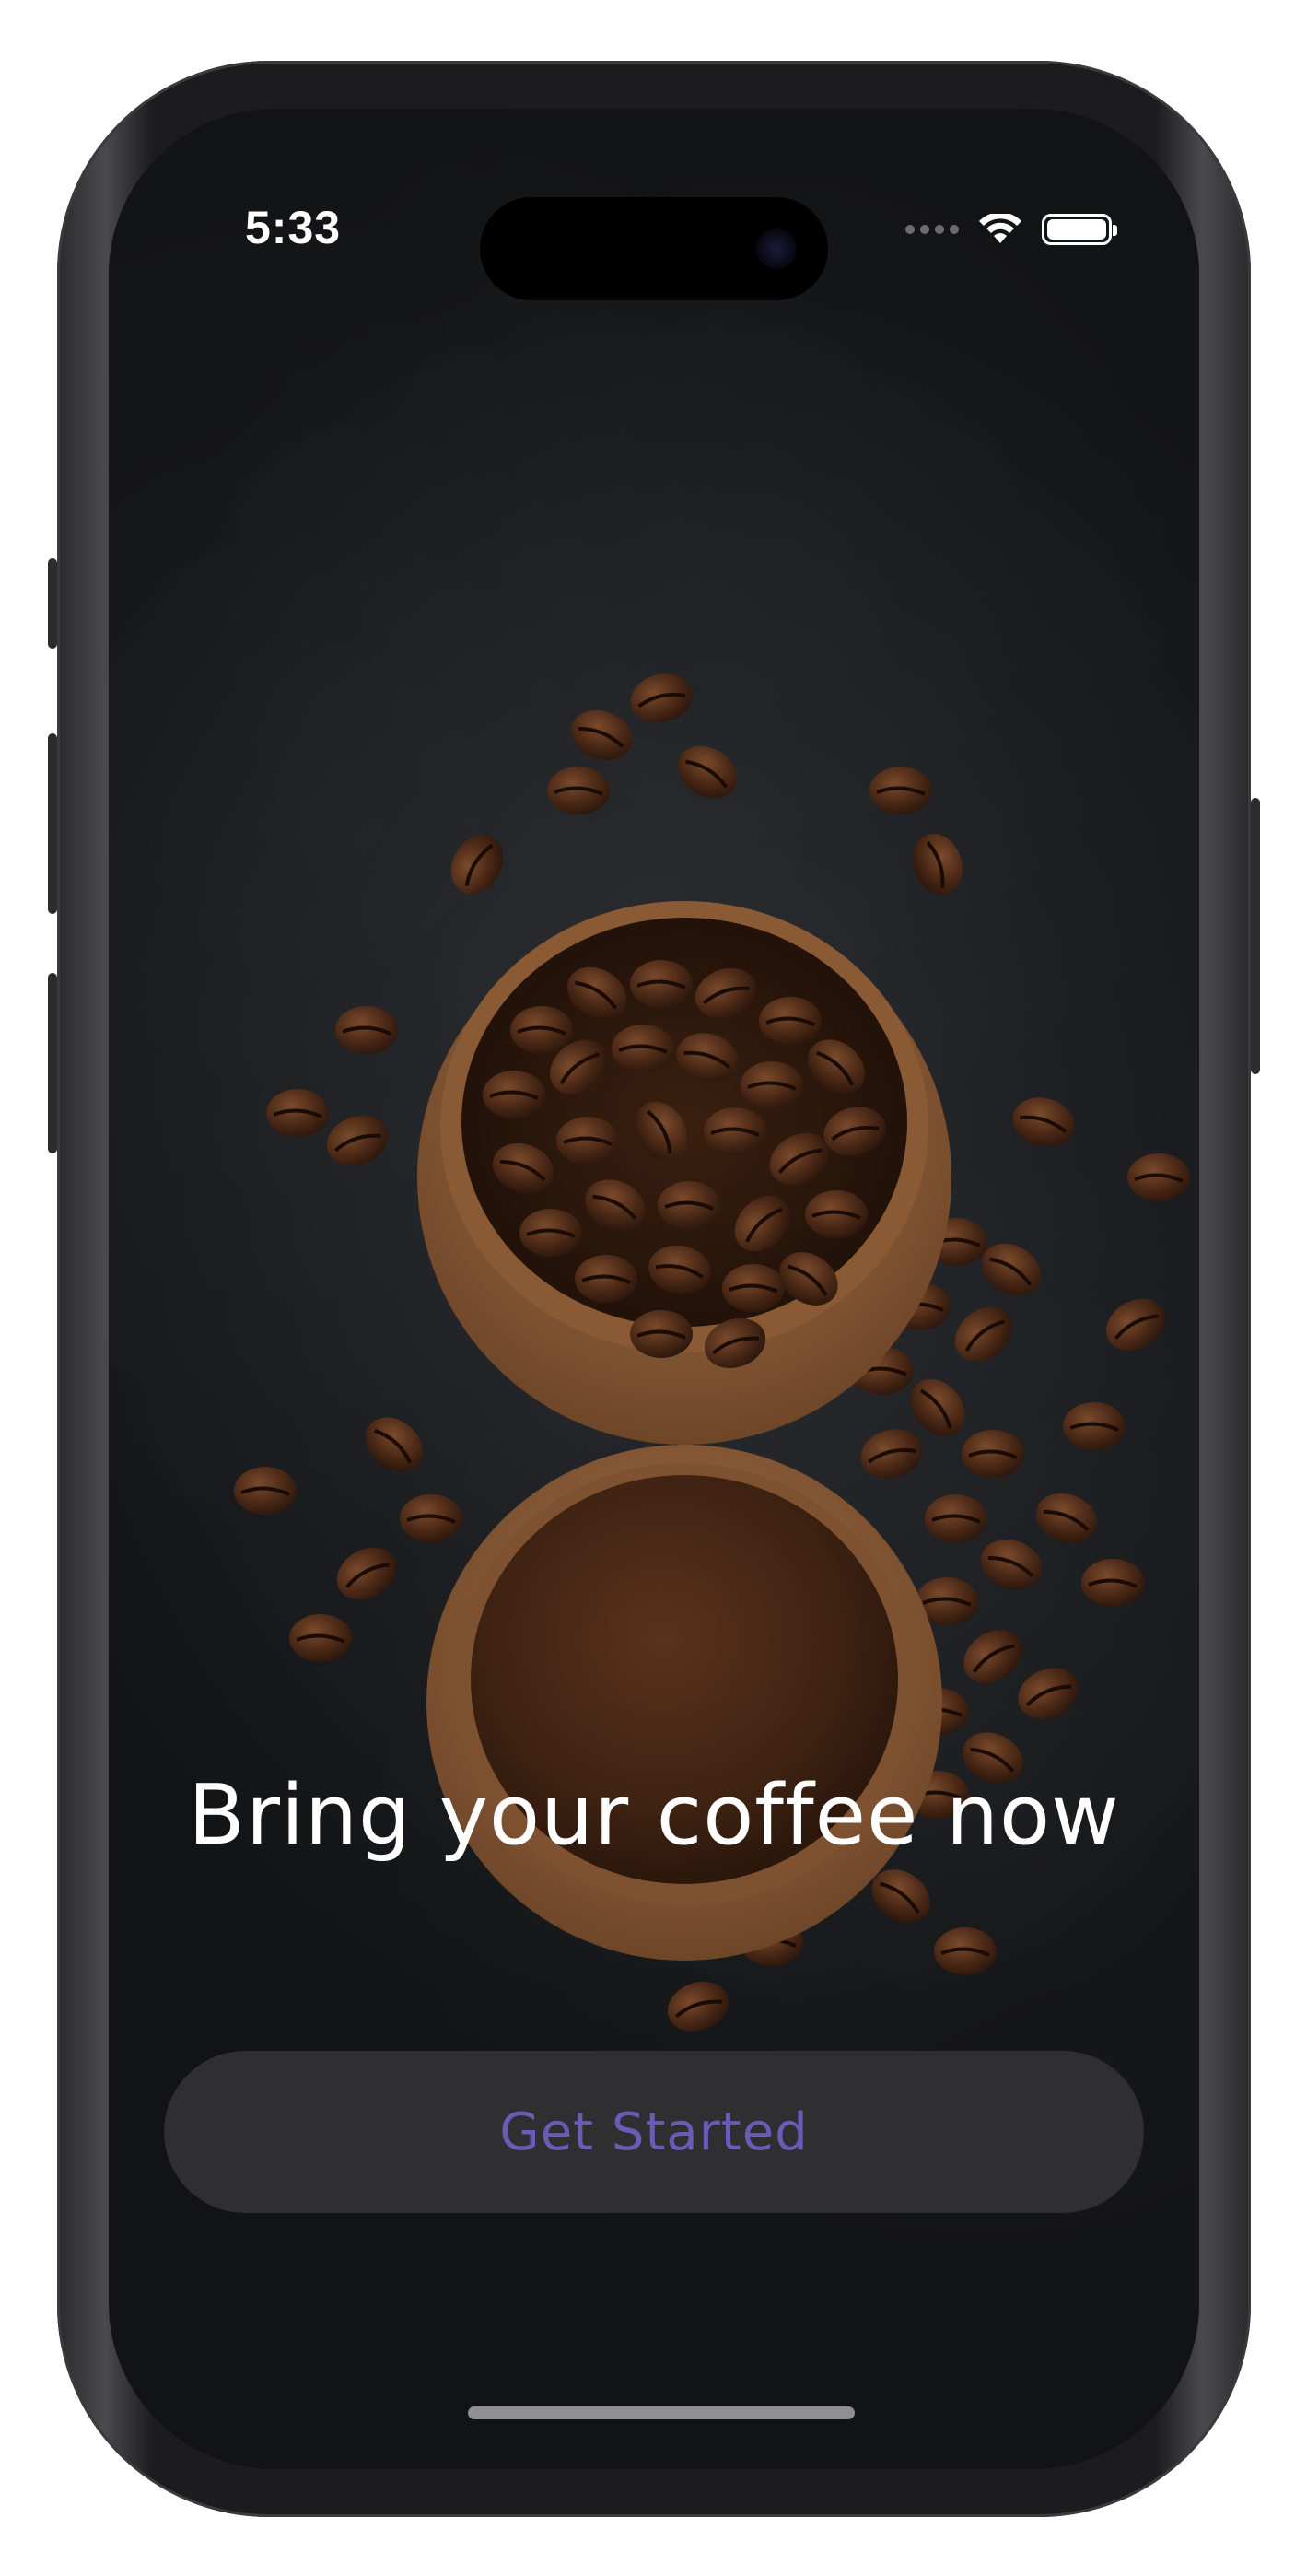 Image resolution: width=1307 pixels, height=2576 pixels. What do you see at coordinates (654, 248) in the screenshot?
I see `dynamic-island` at bounding box center [654, 248].